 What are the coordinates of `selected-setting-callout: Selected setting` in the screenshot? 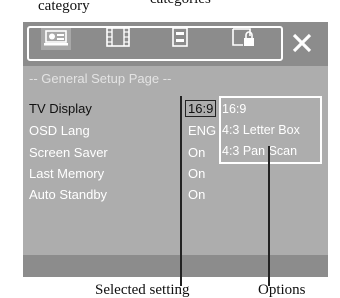 It's located at (142, 290).